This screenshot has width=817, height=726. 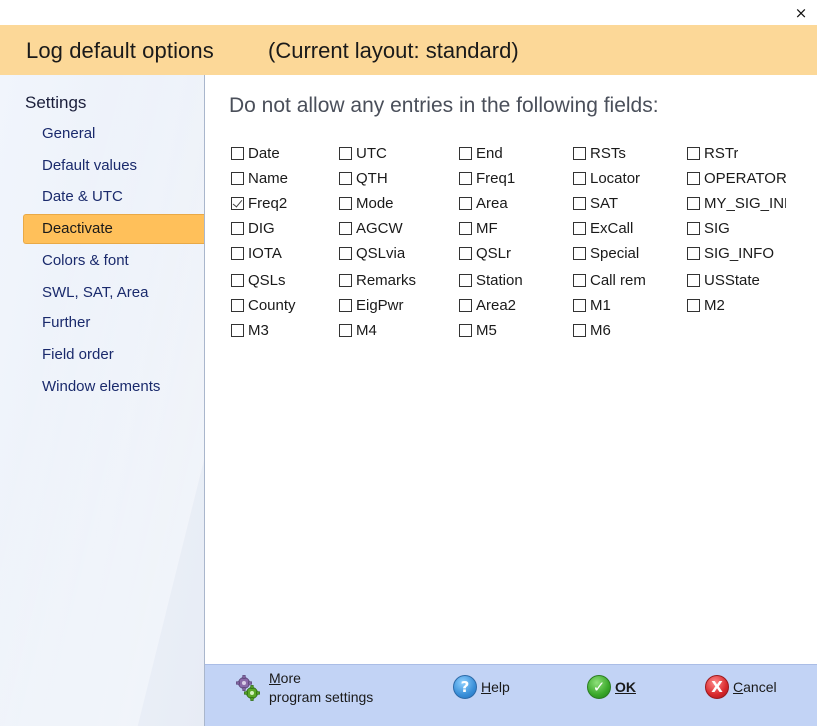 I want to click on field-checkbox-excall: ExCall, so click(x=603, y=228).